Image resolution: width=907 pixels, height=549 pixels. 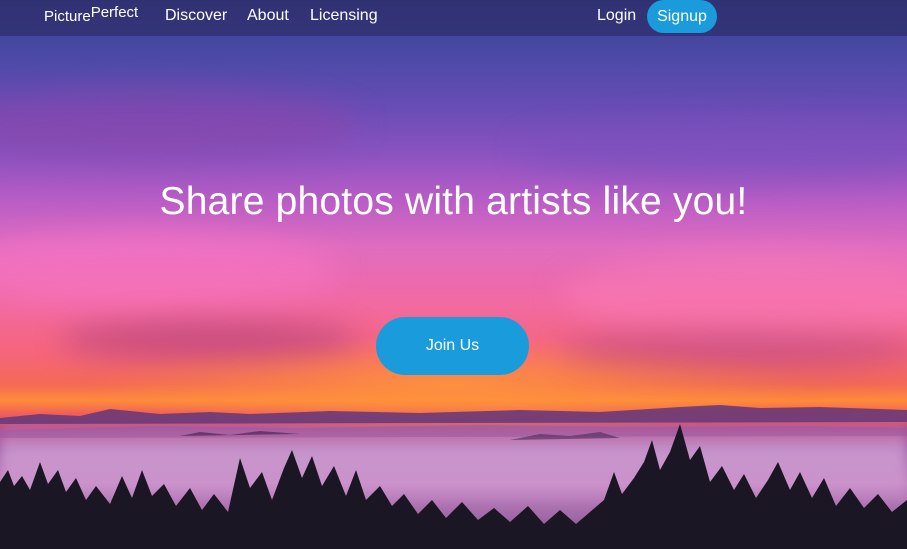 What do you see at coordinates (616, 16) in the screenshot?
I see `login-link: Login` at bounding box center [616, 16].